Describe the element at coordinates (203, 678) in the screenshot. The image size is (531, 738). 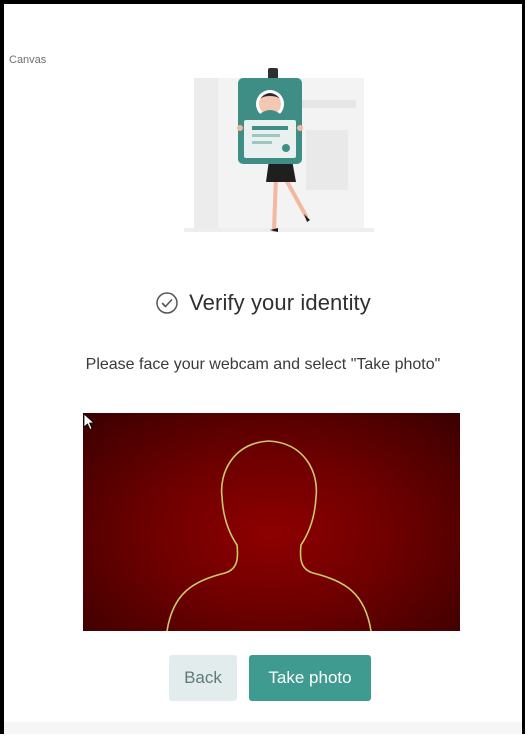
I see `back-button: Back` at that location.